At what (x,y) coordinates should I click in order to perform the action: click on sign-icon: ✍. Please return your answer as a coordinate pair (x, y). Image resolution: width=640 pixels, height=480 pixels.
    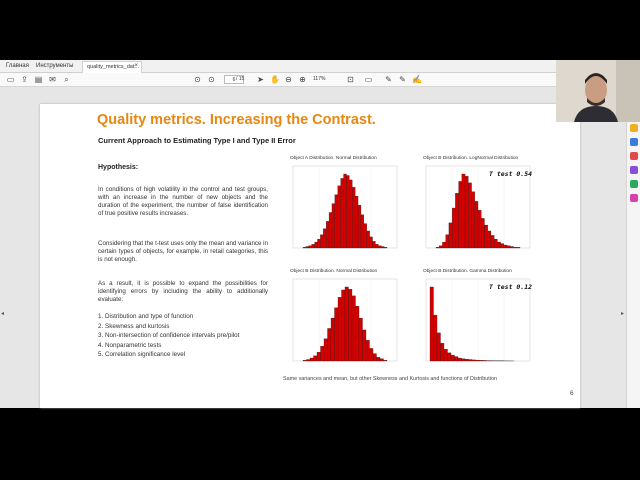
    Looking at the image, I should click on (417, 79).